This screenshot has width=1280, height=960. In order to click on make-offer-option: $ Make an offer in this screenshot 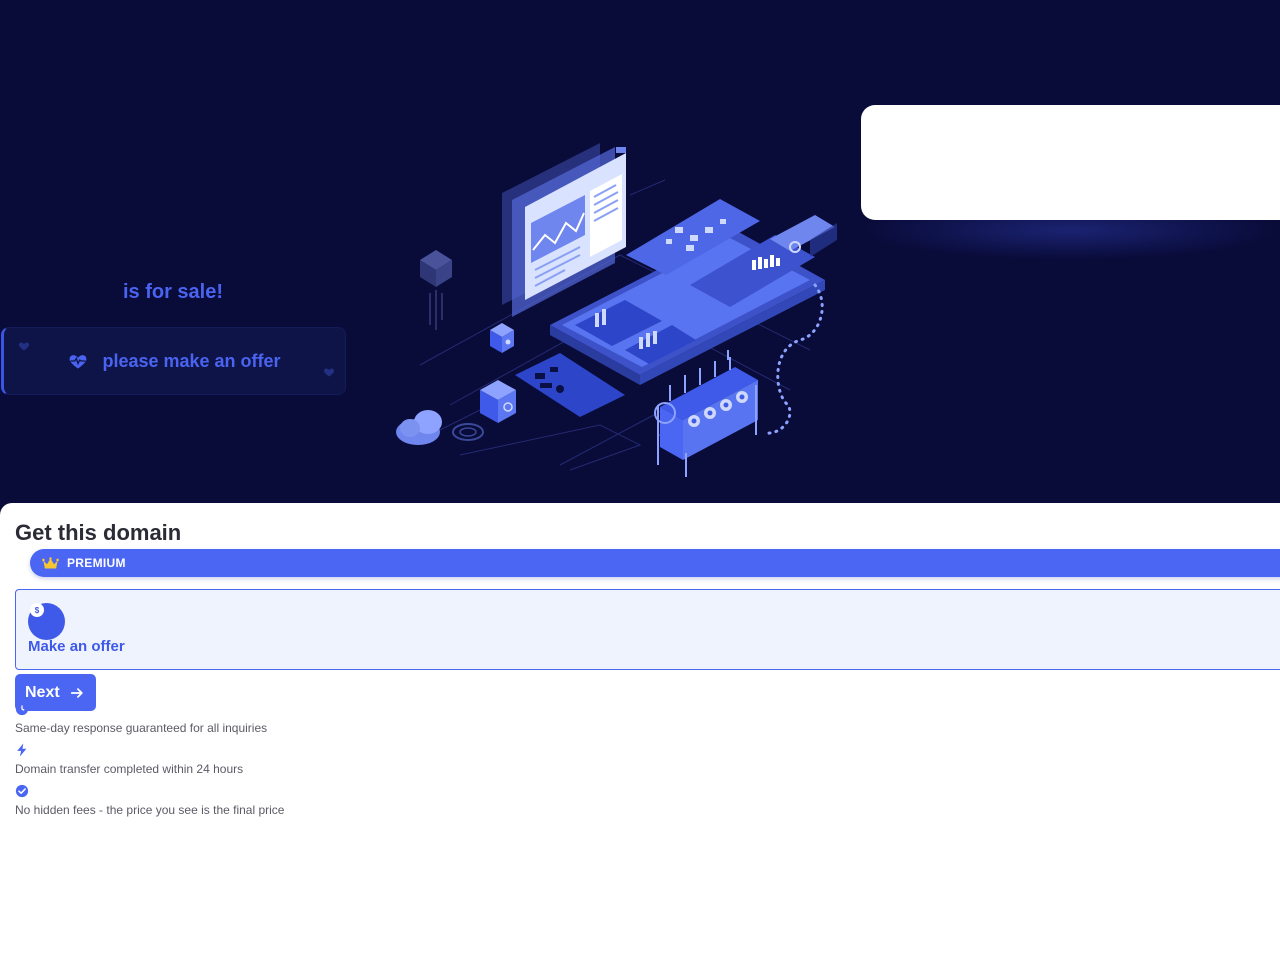, I will do `click(647, 629)`.